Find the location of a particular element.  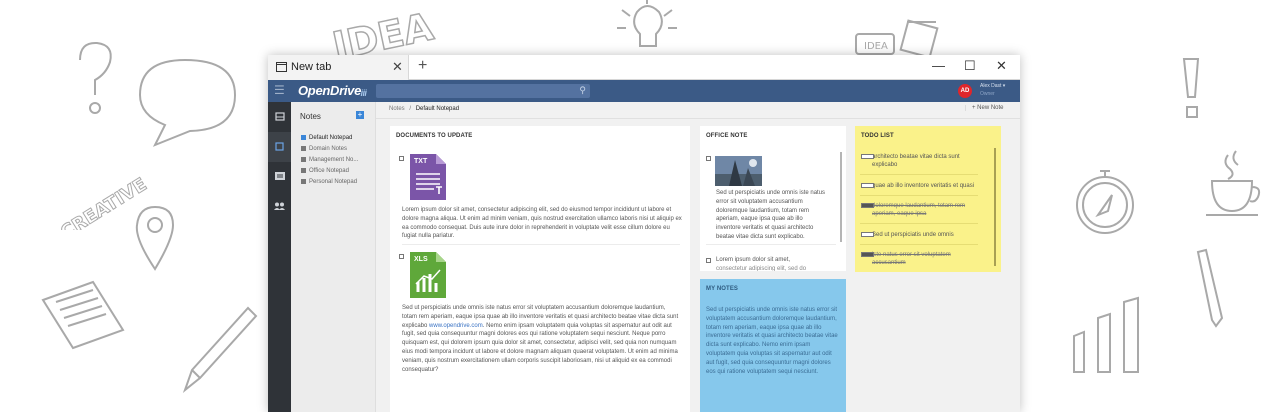

sidebar-item-label: Office Notepad is located at coordinates (329, 171).